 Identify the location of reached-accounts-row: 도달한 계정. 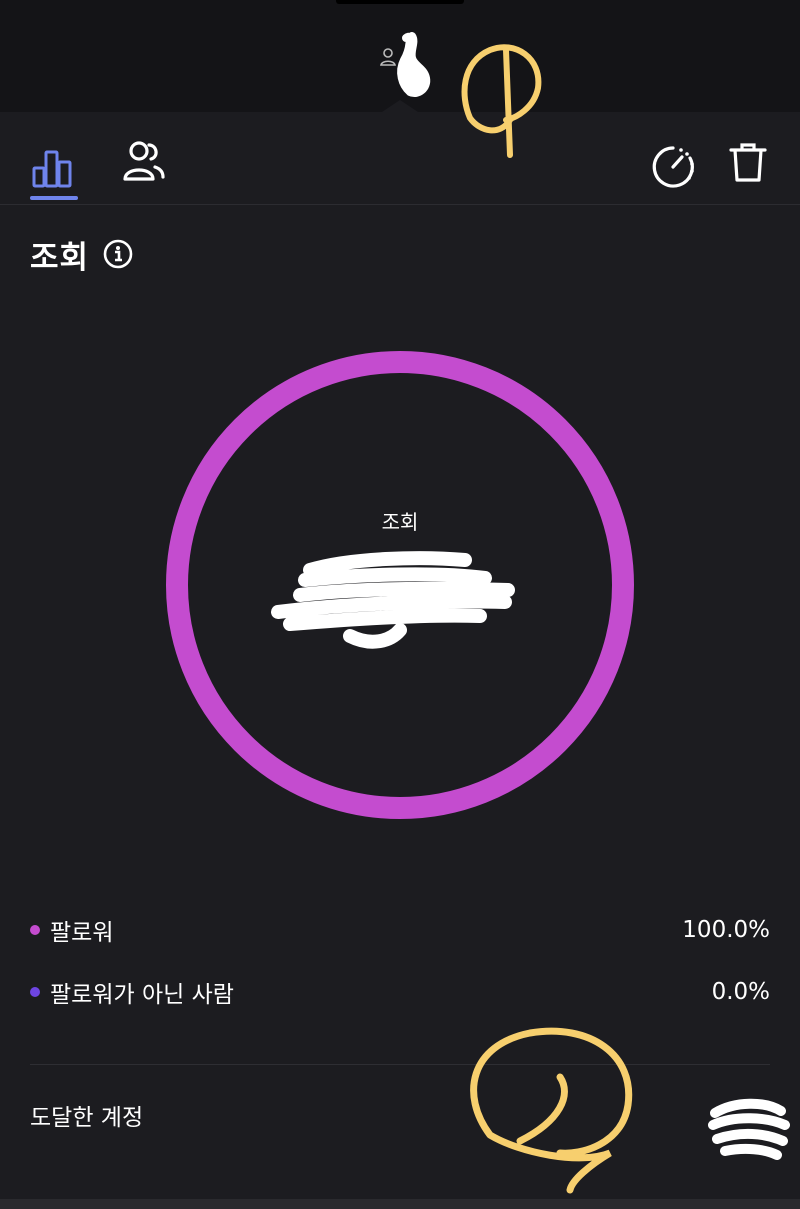
(400, 1115).